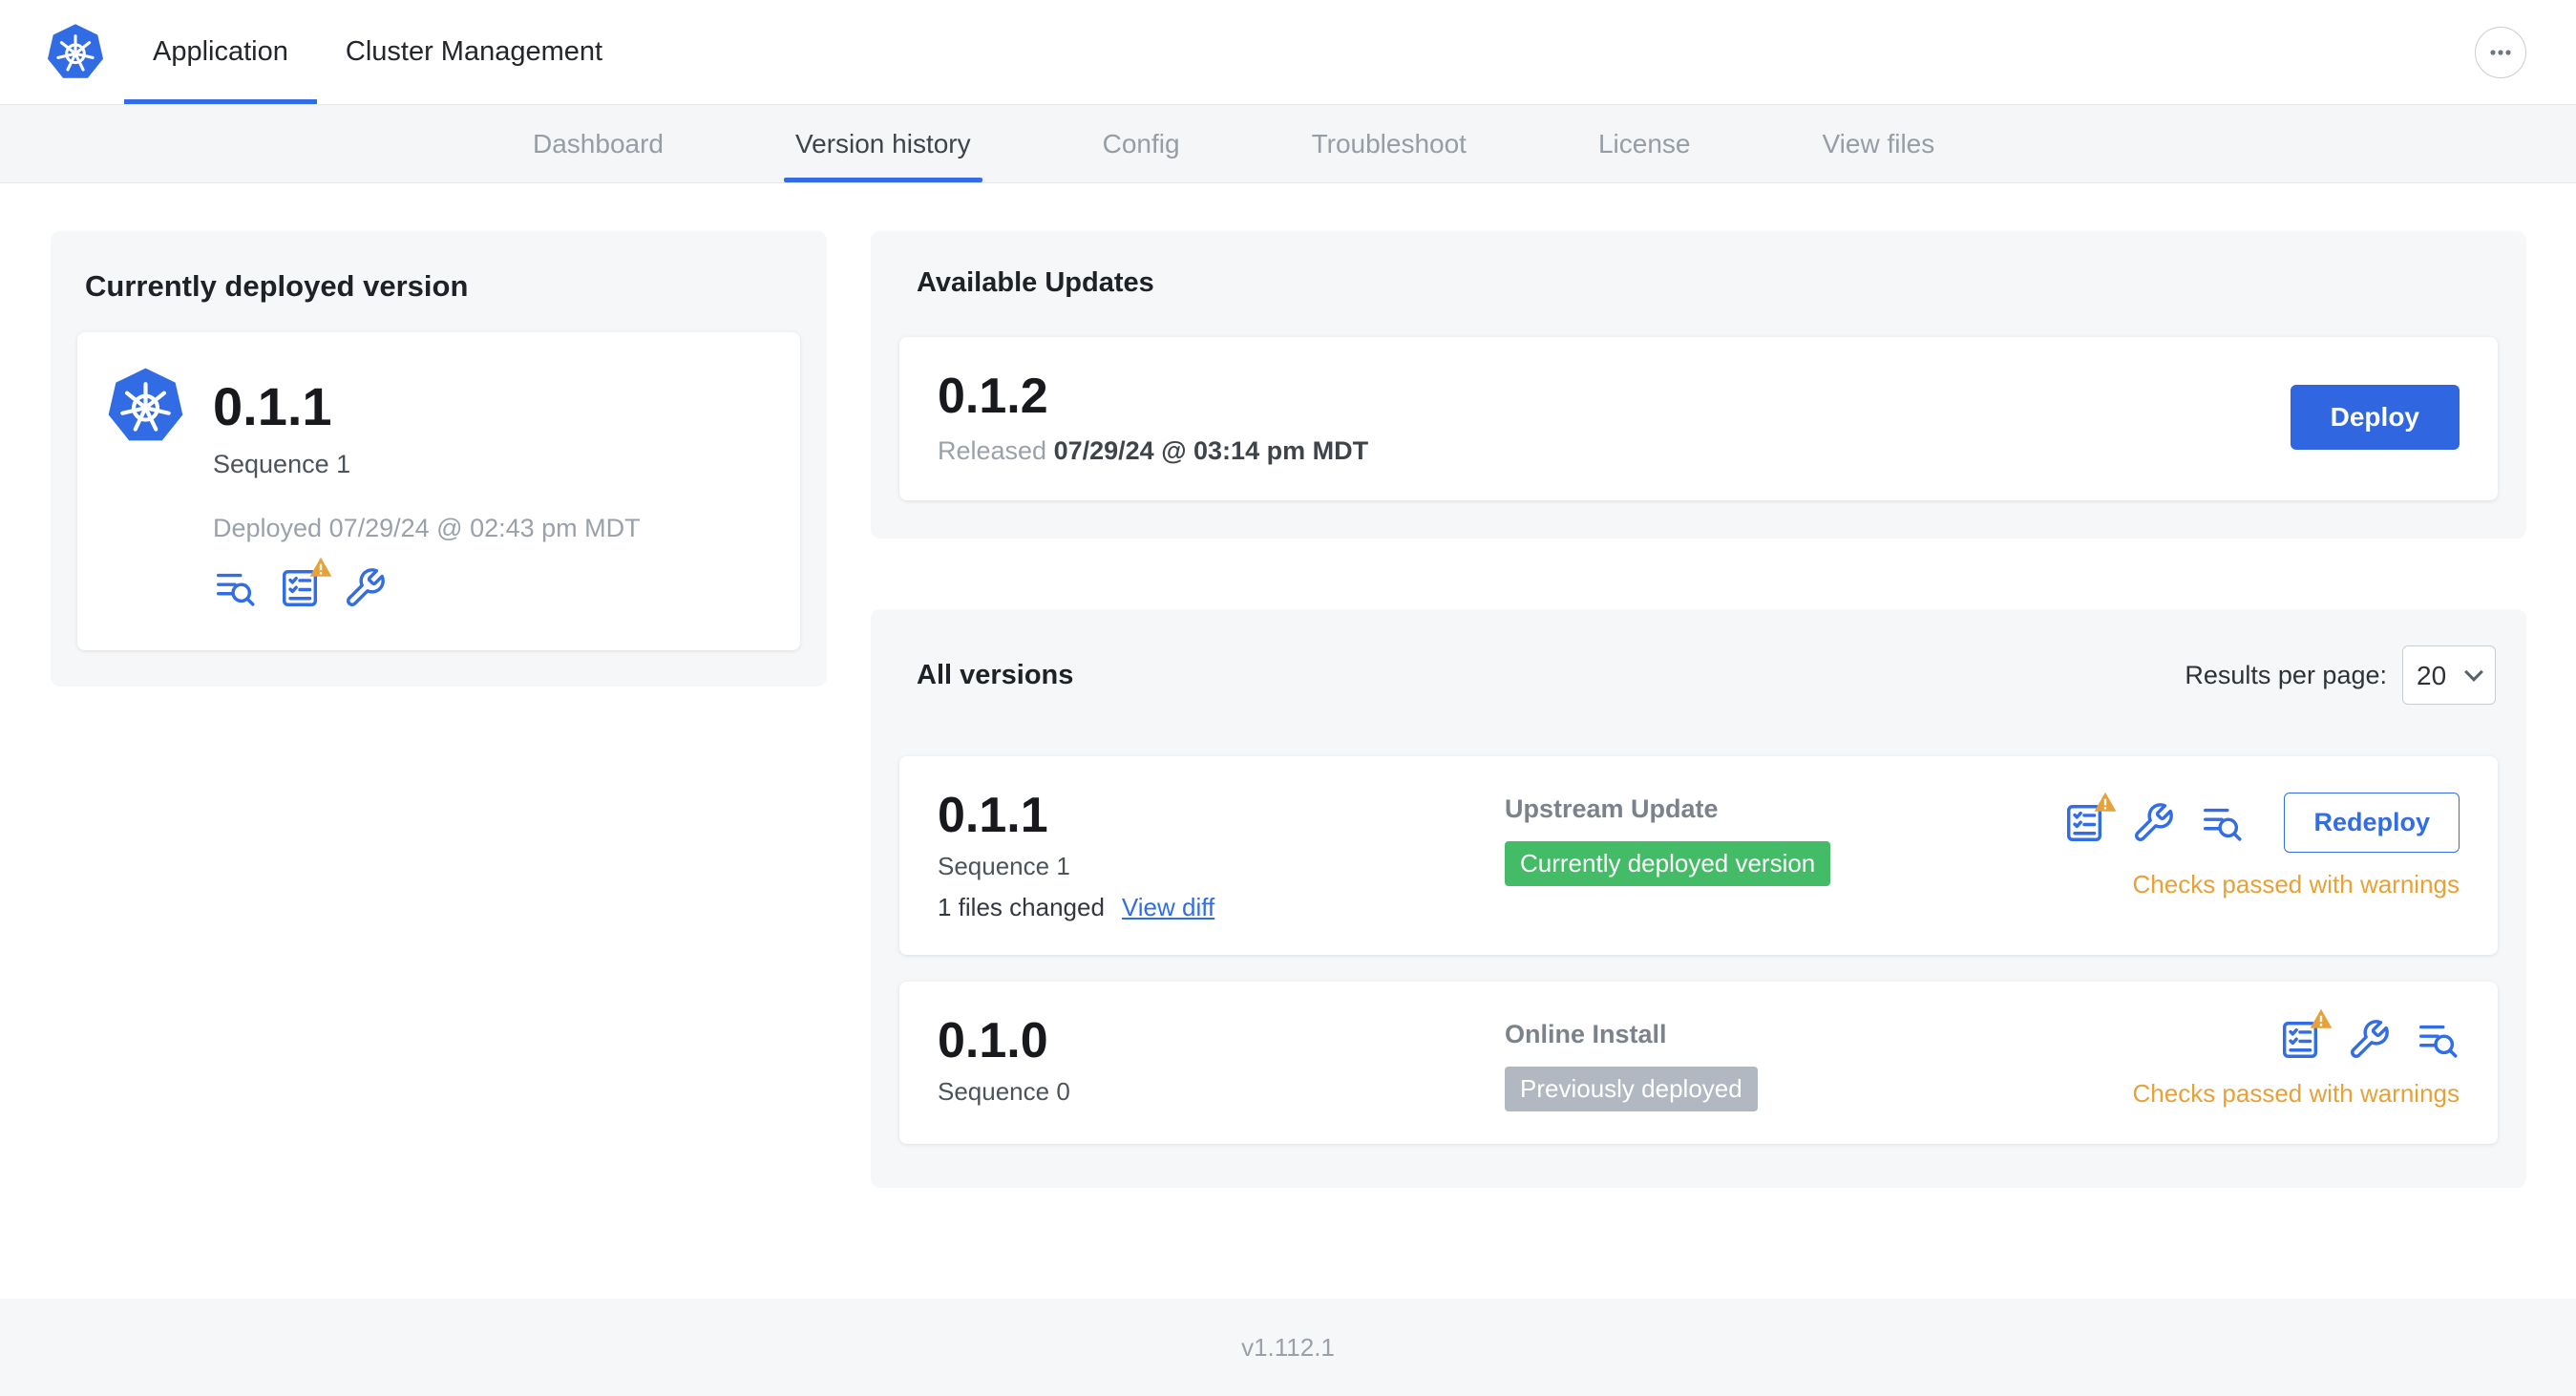 Image resolution: width=2576 pixels, height=1396 pixels. What do you see at coordinates (1004, 1091) in the screenshot?
I see `version-sequence: Sequence 0` at bounding box center [1004, 1091].